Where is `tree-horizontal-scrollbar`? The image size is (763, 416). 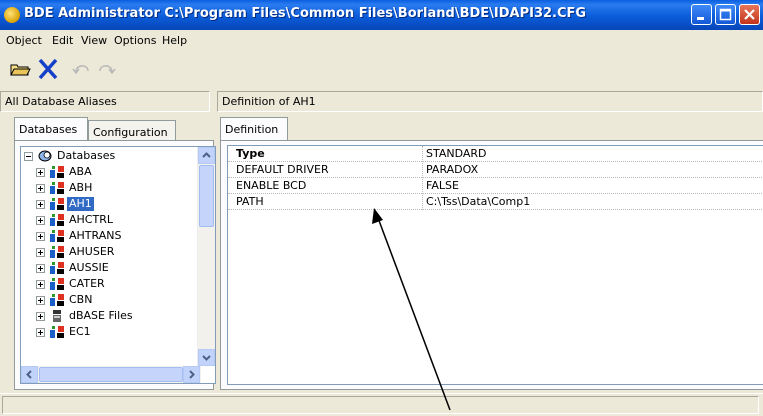
tree-horizontal-scrollbar is located at coordinates (111, 374).